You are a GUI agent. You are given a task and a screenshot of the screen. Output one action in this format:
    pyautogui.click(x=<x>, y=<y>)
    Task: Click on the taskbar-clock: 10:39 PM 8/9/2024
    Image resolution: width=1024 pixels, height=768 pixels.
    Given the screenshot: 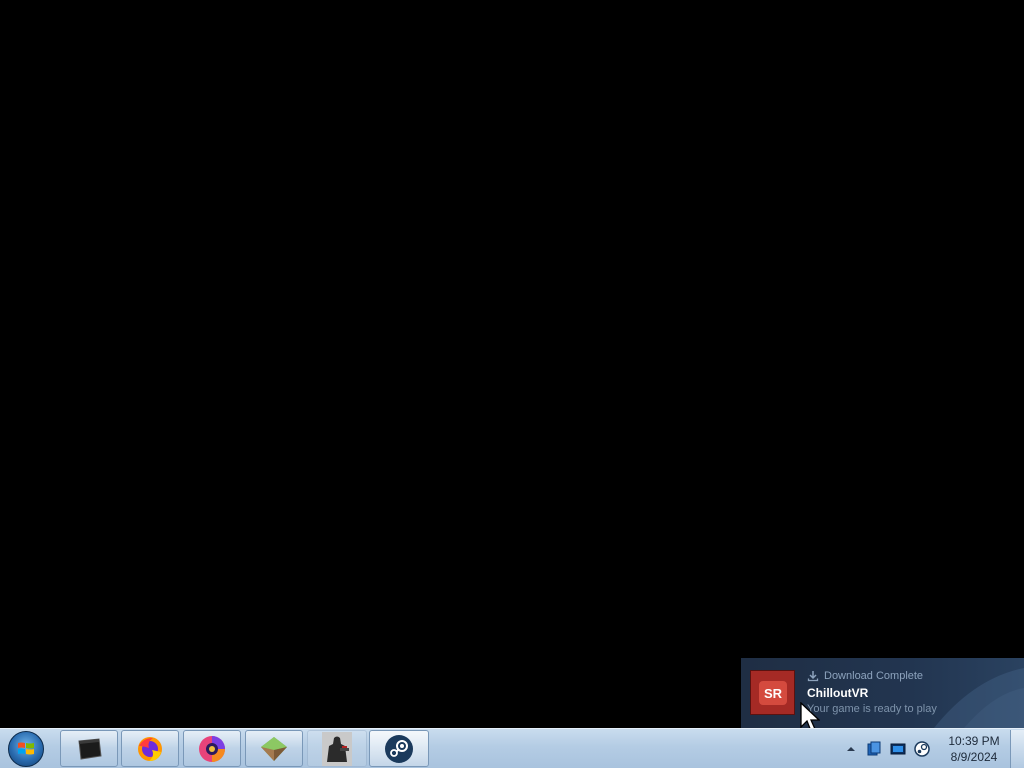 What is the action you would take?
    pyautogui.click(x=974, y=749)
    